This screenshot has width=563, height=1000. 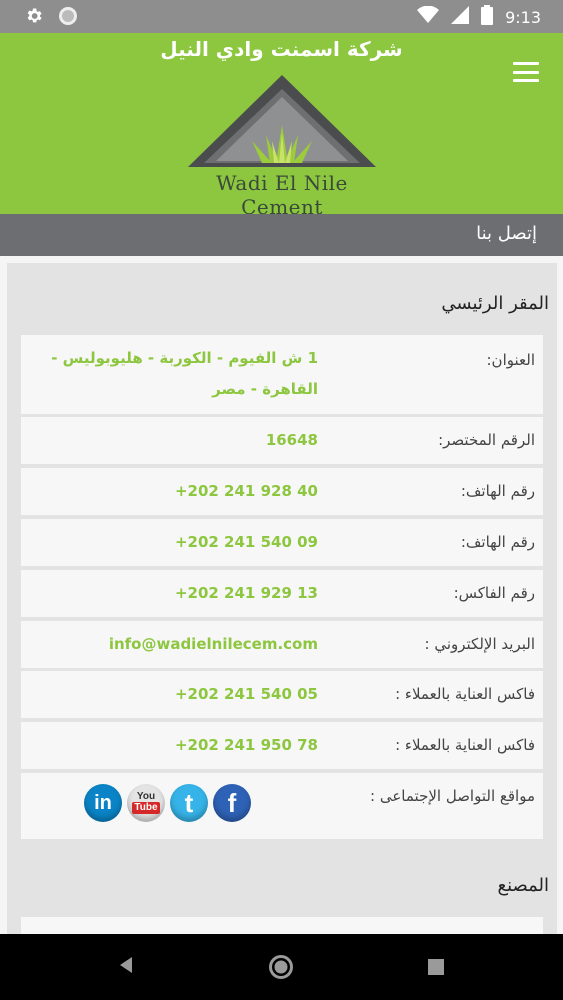 I want to click on phone-value: +202 241 540 09, so click(x=246, y=542).